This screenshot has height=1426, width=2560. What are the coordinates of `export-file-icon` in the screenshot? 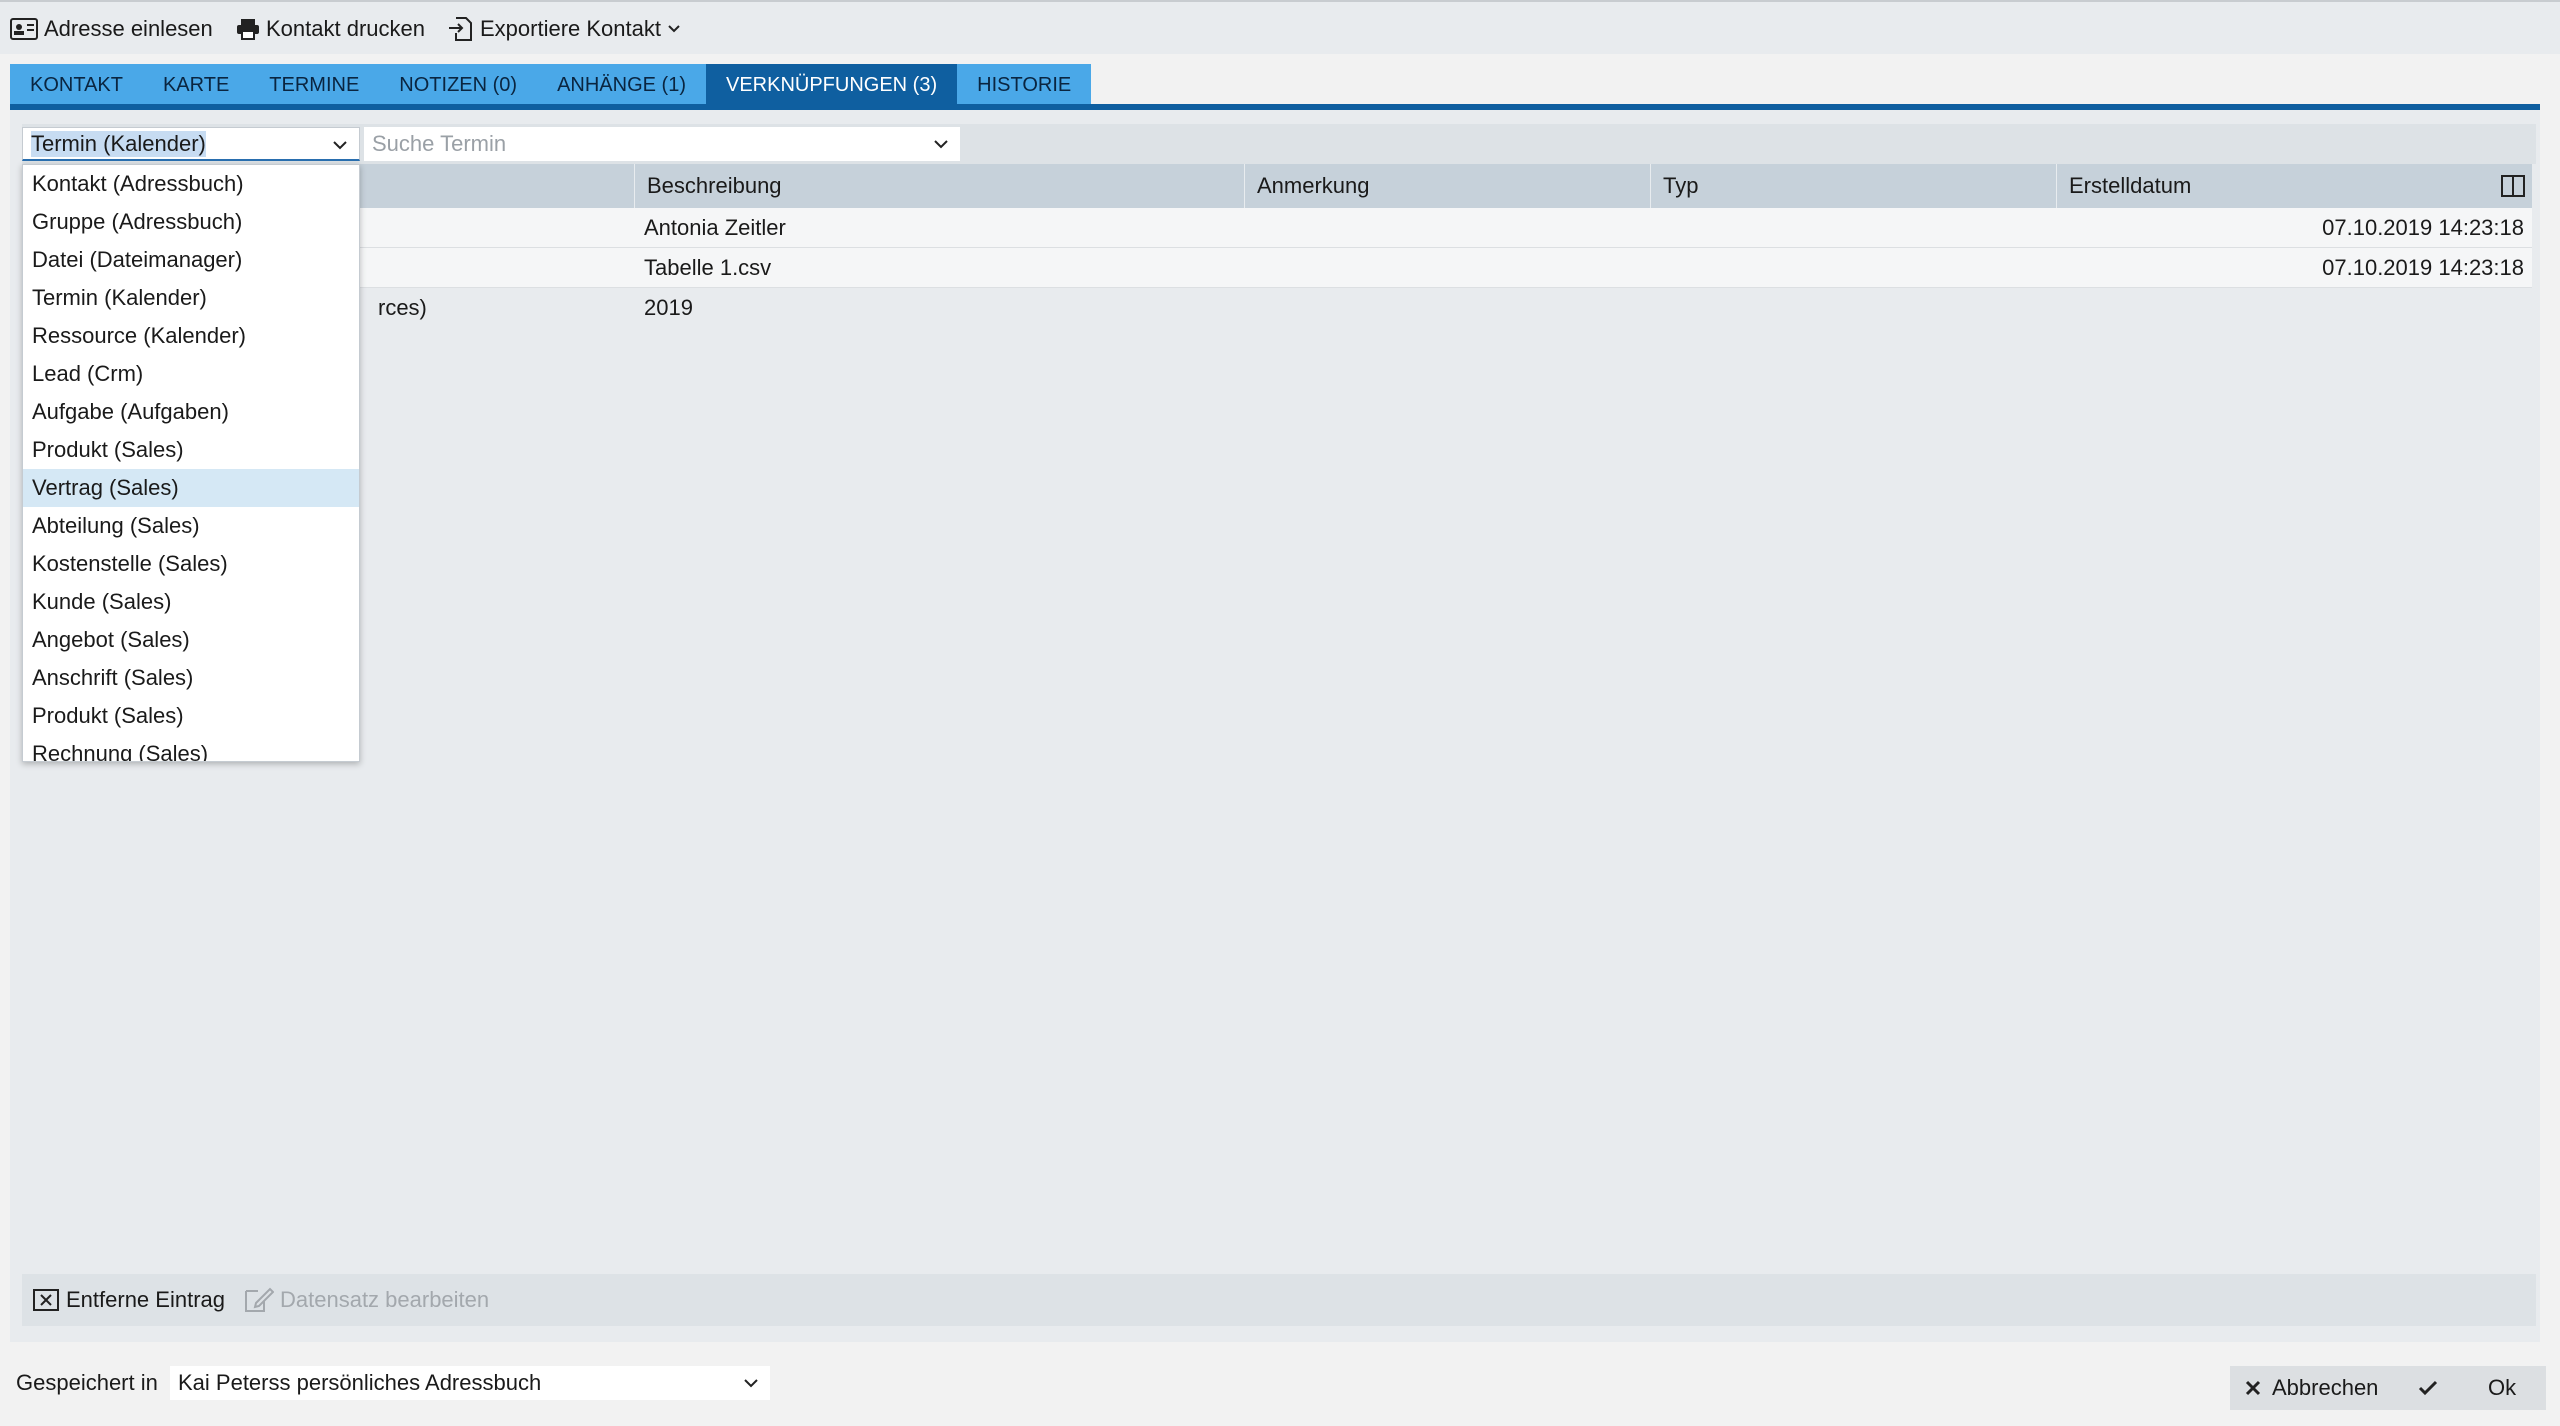 It's located at (460, 29).